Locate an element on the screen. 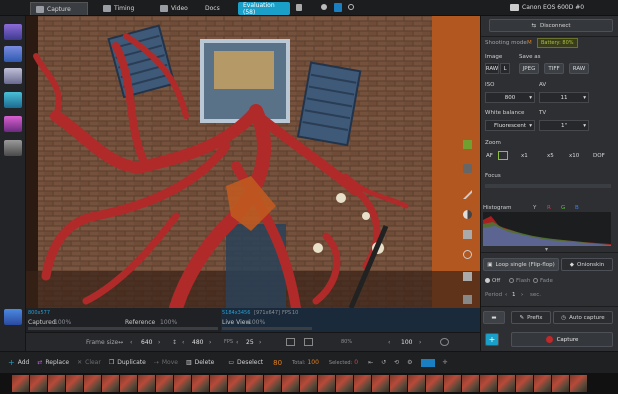 The height and width of the screenshot is (394, 618). timeline-view-icon is located at coordinates (427, 362).